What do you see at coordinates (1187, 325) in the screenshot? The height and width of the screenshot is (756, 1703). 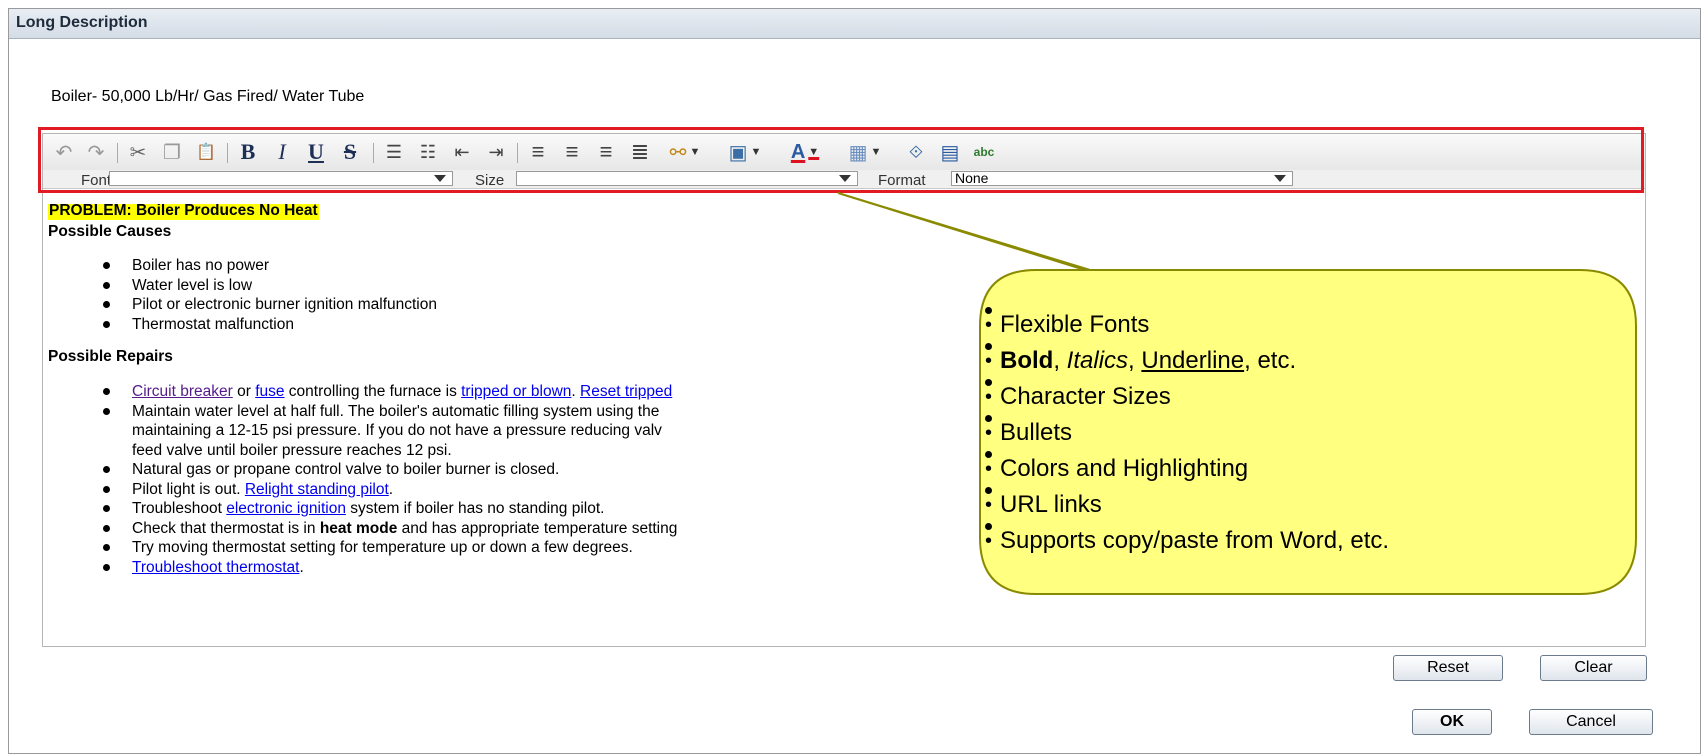 I see `callout-item: Flexible Fonts` at bounding box center [1187, 325].